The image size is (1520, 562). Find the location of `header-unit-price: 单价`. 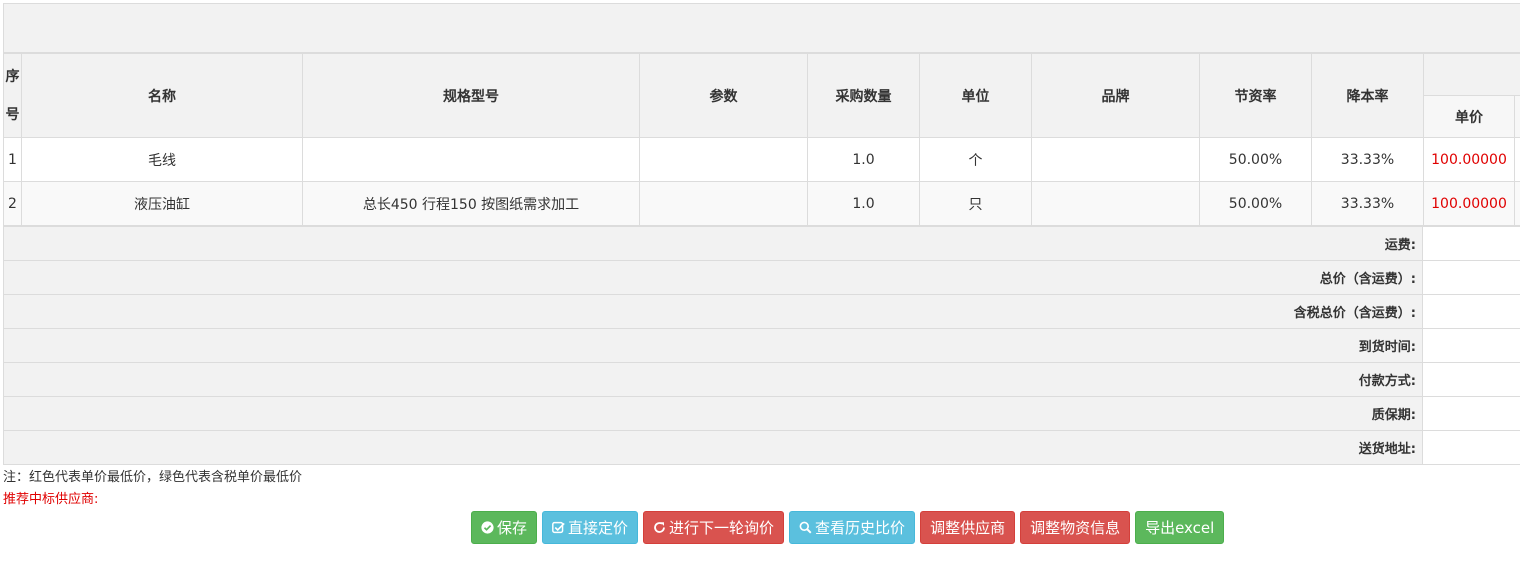

header-unit-price: 单价 is located at coordinates (1469, 116).